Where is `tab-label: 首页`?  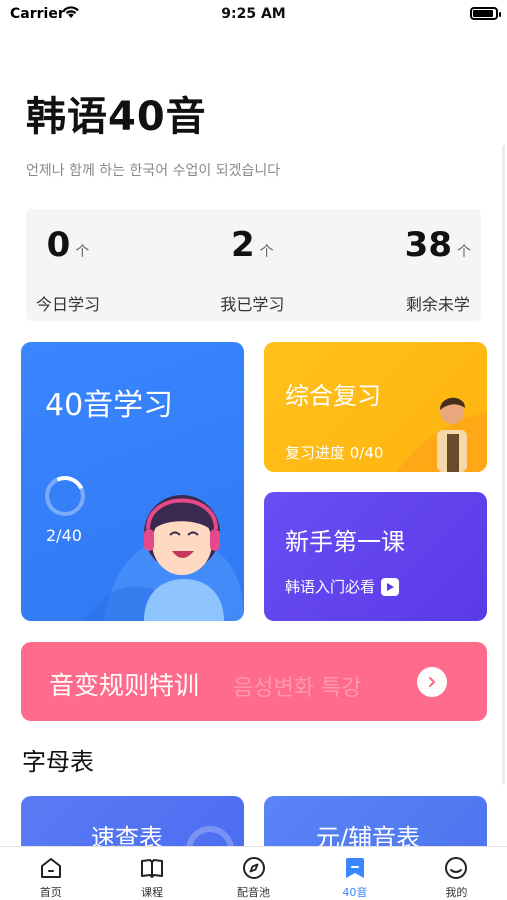 tab-label: 首页 is located at coordinates (50, 892).